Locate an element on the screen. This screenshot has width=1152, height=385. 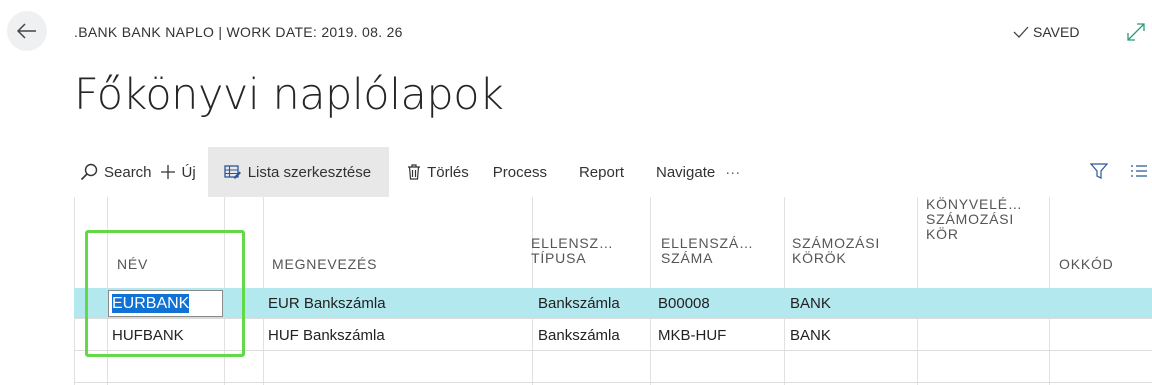
edit-list-icon is located at coordinates (232, 172).